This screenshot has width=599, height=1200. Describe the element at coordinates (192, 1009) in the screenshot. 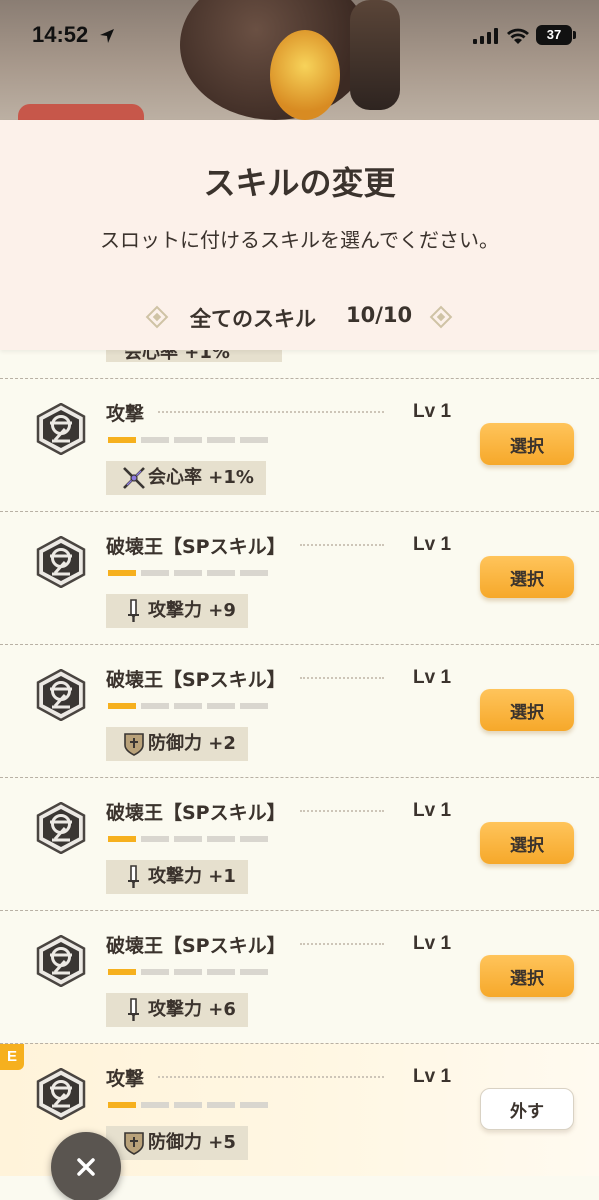

I see `stat-text: 攻撃力 +6` at that location.